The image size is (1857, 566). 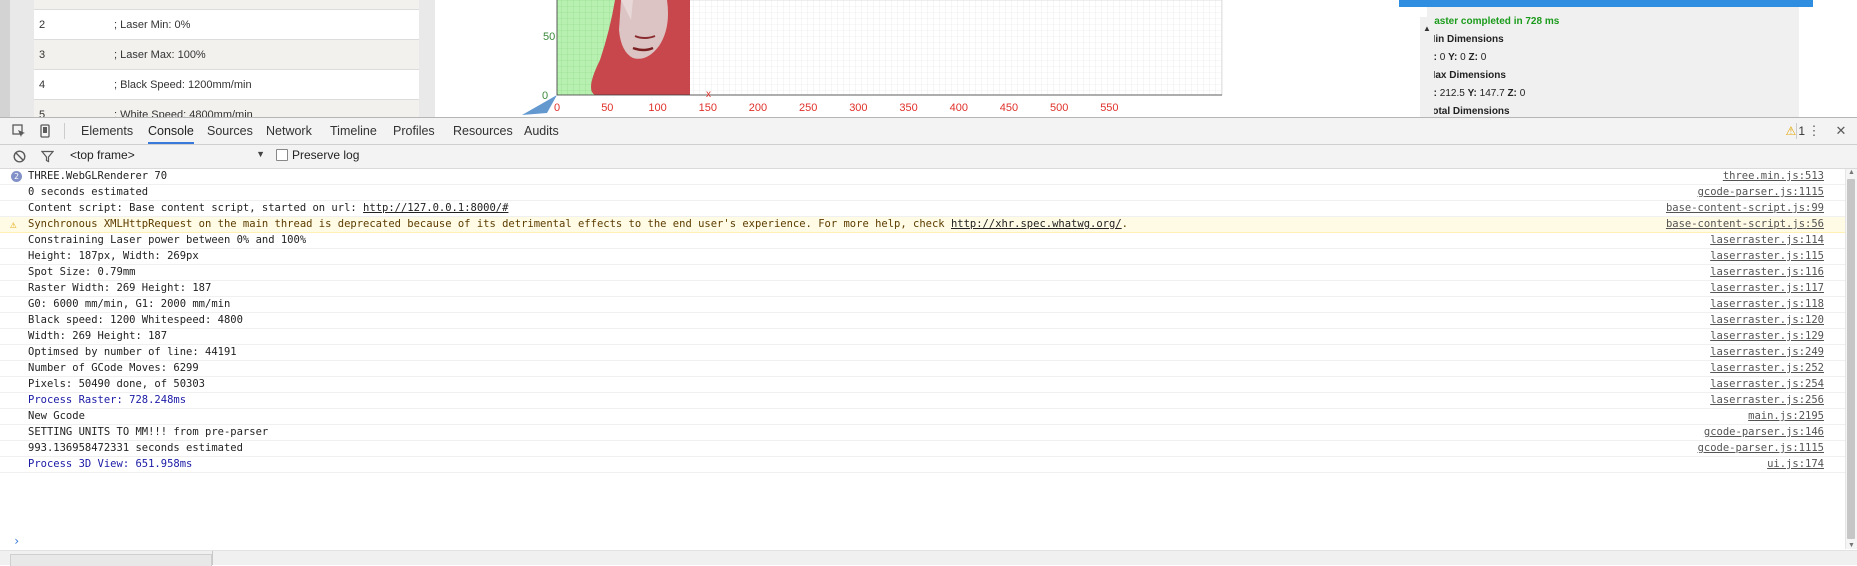 I want to click on panel-header-bar, so click(x=1606, y=3).